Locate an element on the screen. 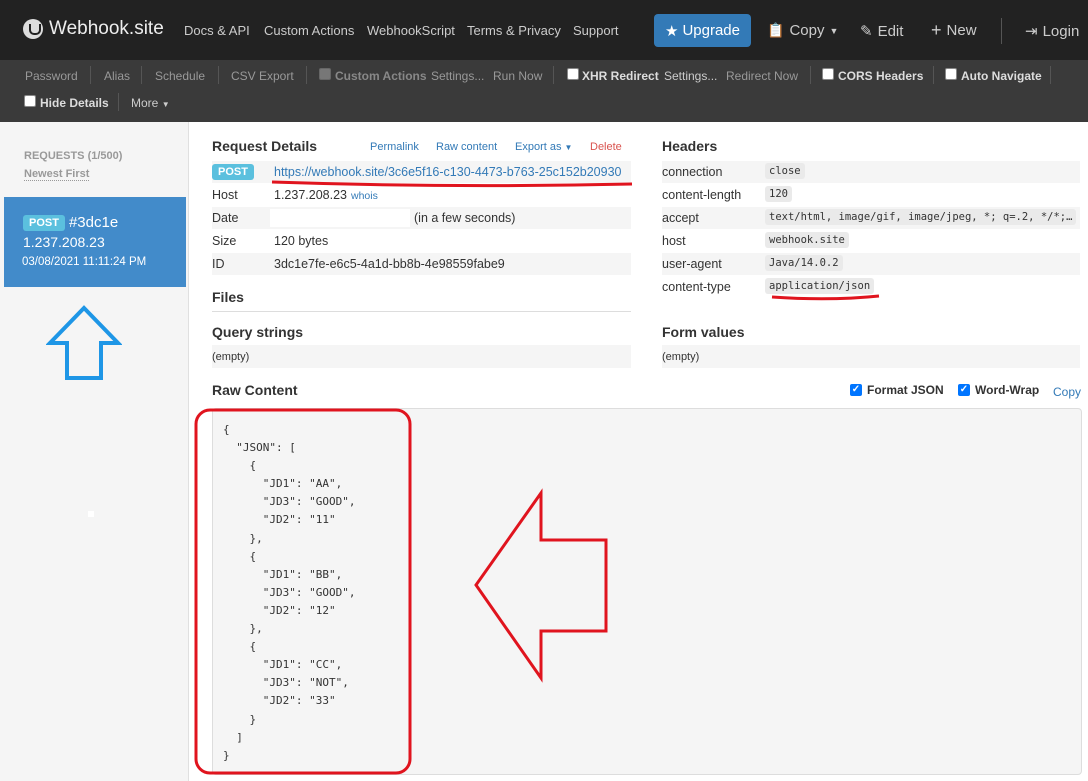 This screenshot has width=1088, height=781. left-arrow-annotation is located at coordinates (541, 585).